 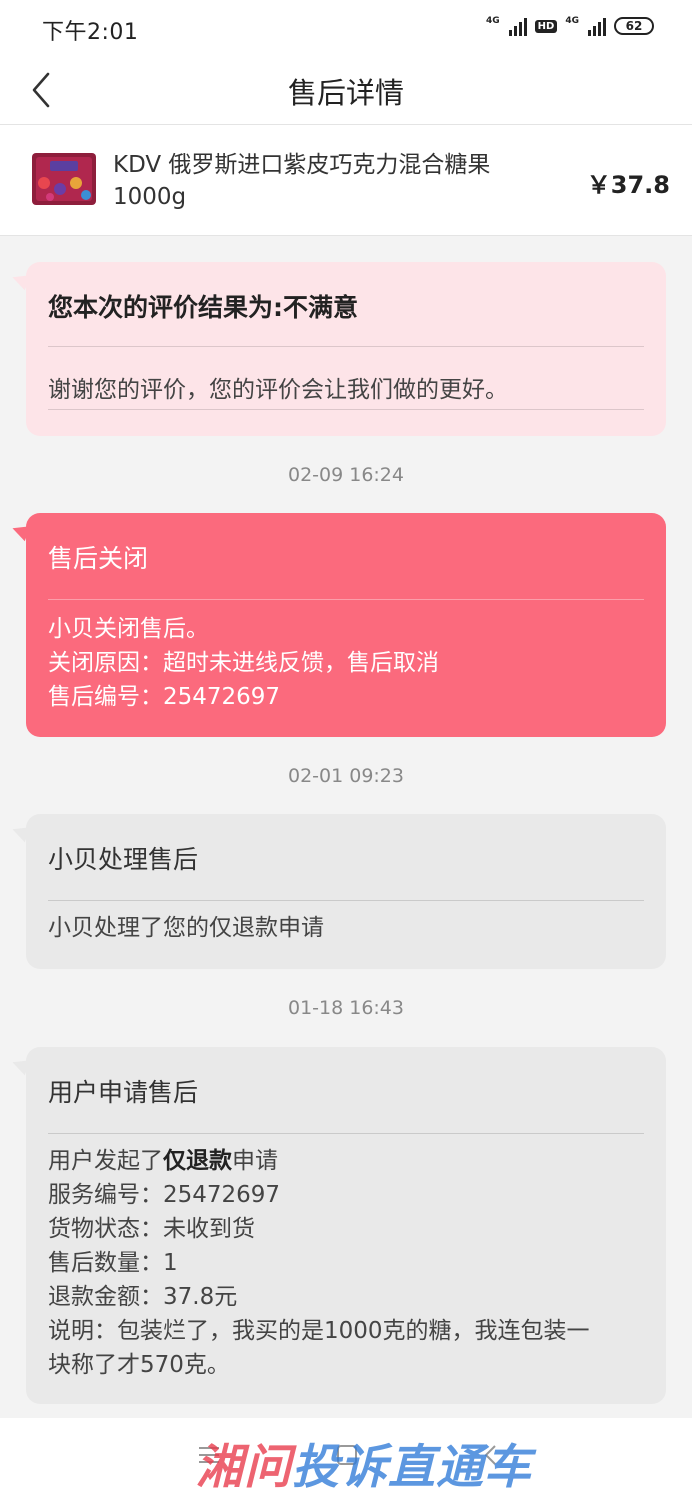 I want to click on product-row: KDV 俄罗斯进口紫皮巧克力混合糖果1000g ￥37.8, so click(x=346, y=180).